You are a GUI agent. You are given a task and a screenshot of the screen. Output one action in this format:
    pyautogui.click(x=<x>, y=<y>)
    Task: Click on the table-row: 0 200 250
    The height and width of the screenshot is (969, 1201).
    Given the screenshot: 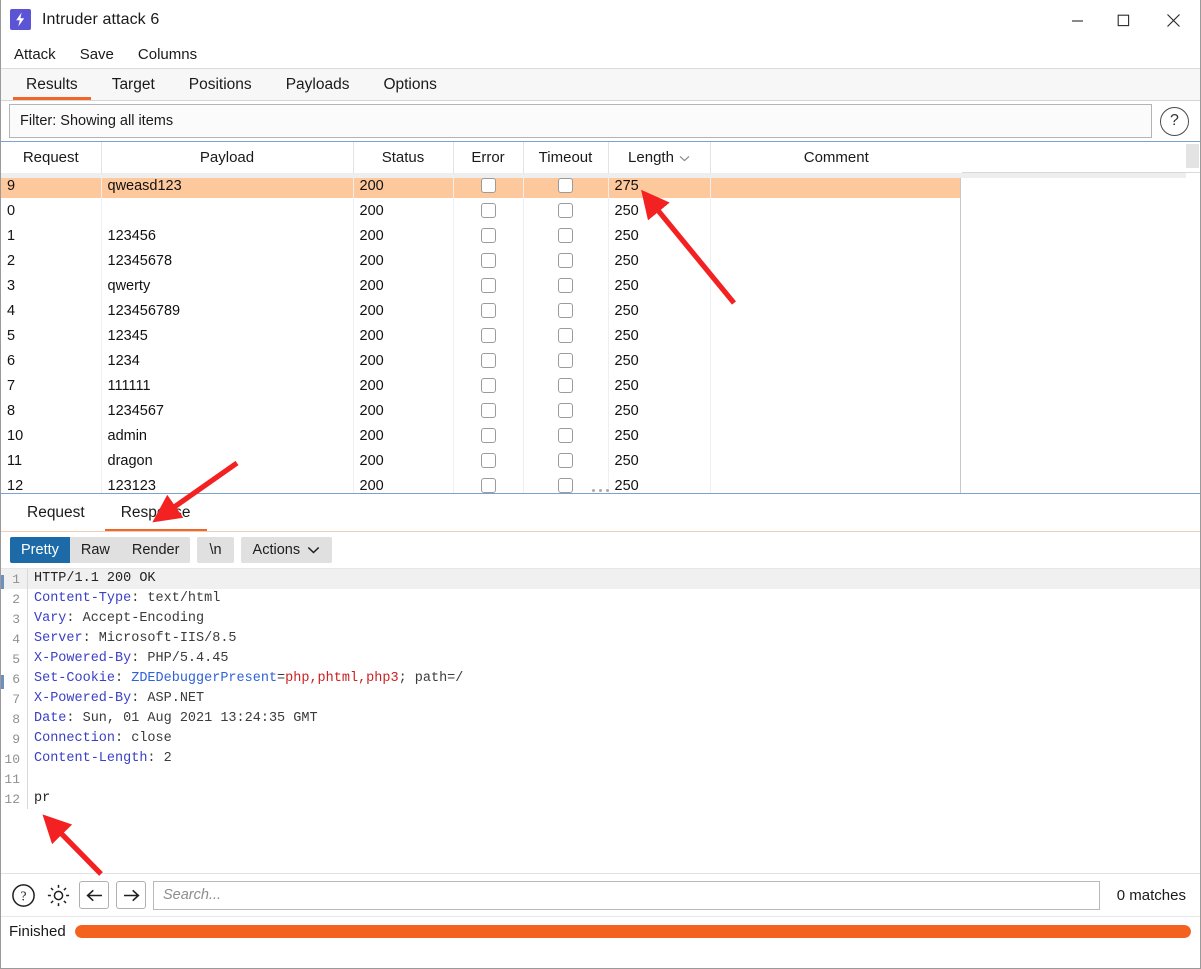 What is the action you would take?
    pyautogui.click(x=481, y=210)
    